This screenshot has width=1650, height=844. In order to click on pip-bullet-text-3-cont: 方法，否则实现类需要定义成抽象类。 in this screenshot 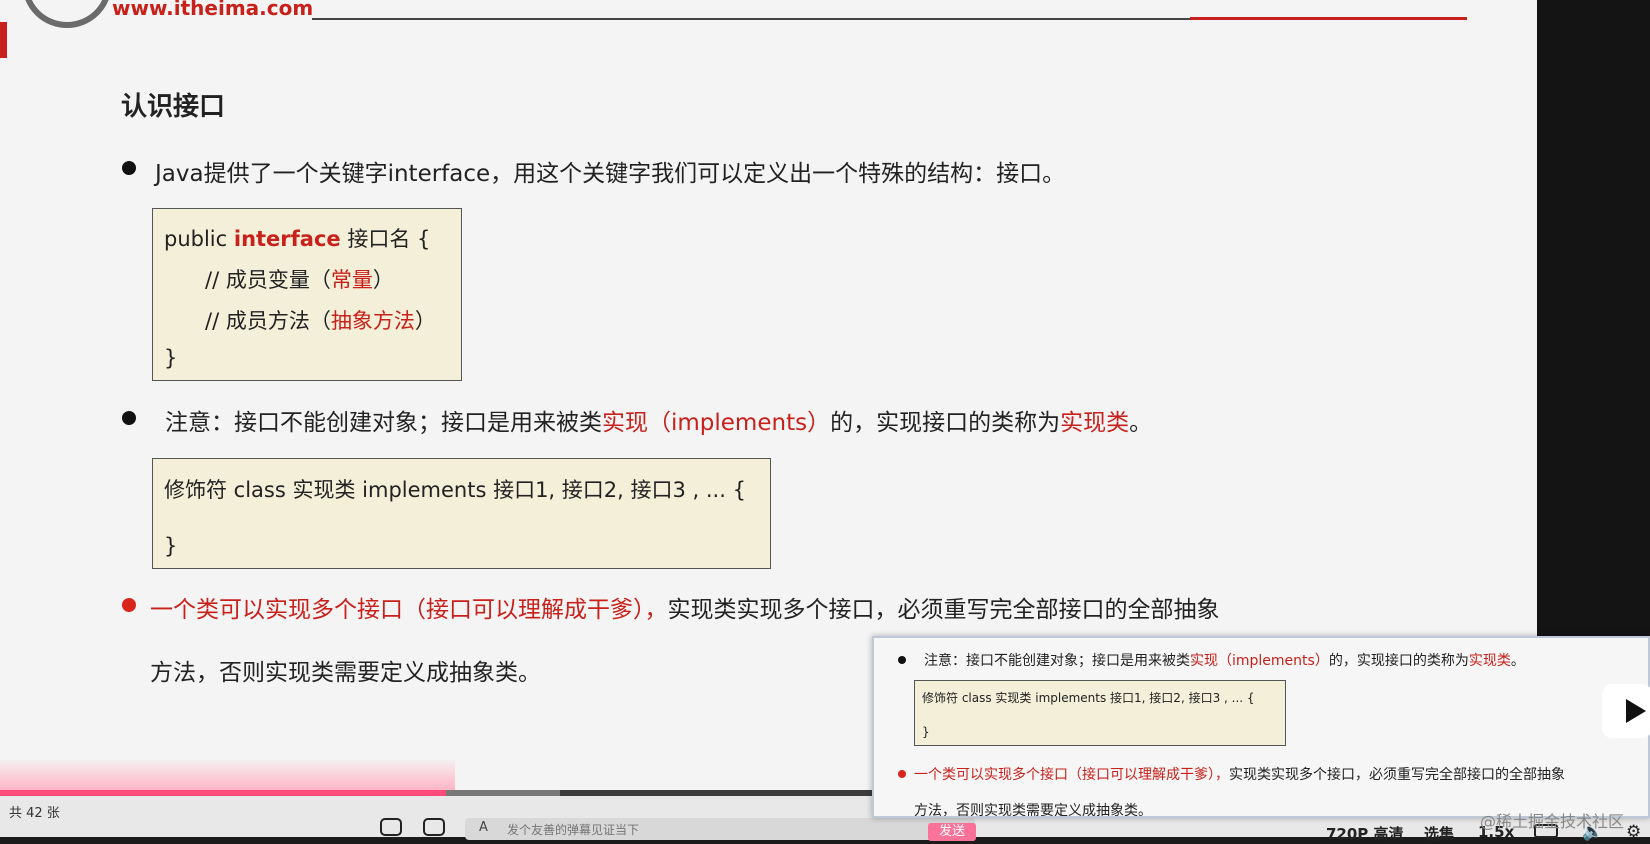, I will do `click(1033, 810)`.